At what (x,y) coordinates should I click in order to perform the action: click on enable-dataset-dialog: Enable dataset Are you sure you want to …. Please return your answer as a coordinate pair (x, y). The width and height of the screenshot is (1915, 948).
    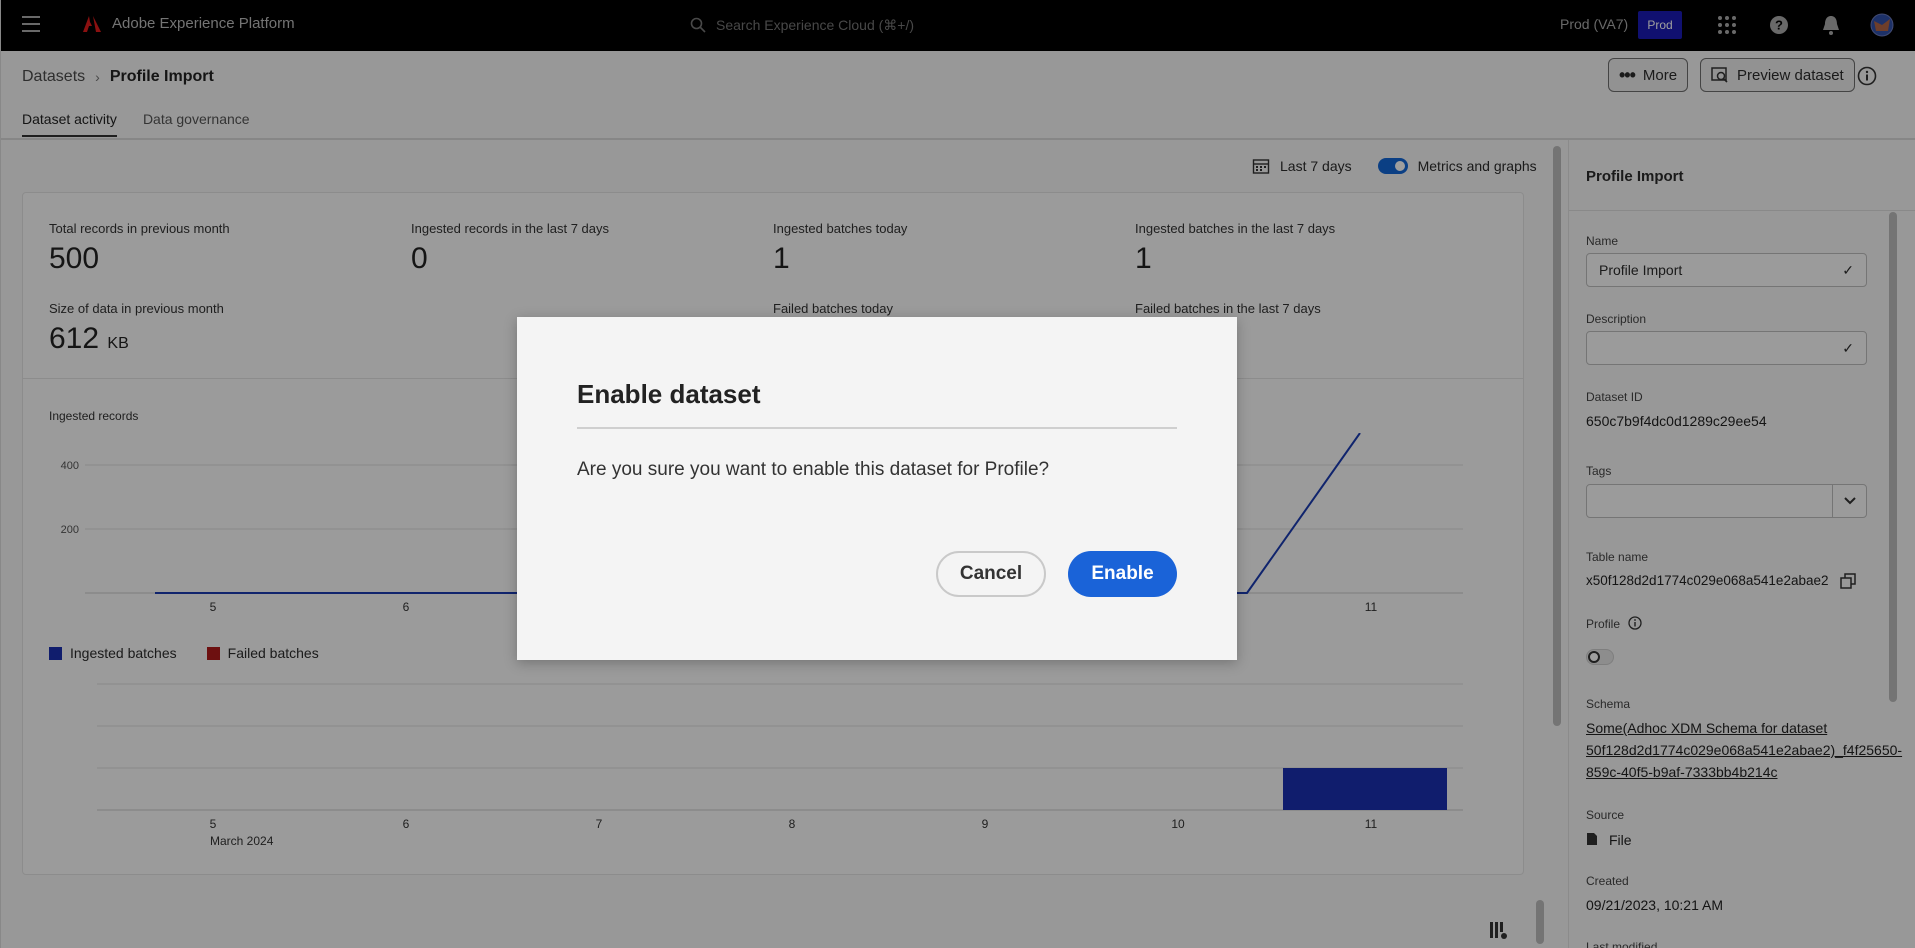
    Looking at the image, I should click on (877, 488).